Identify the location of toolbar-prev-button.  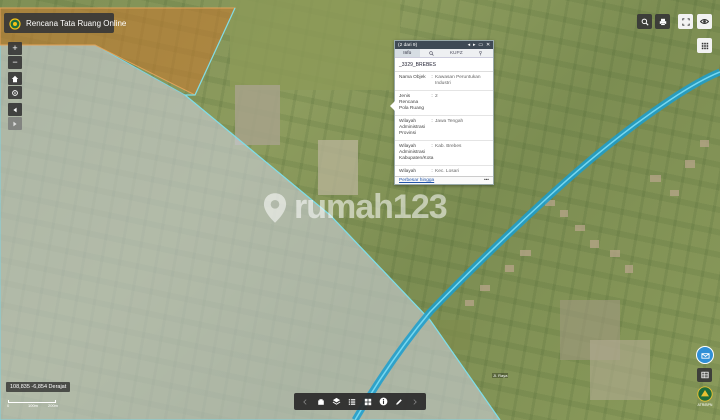
(305, 402).